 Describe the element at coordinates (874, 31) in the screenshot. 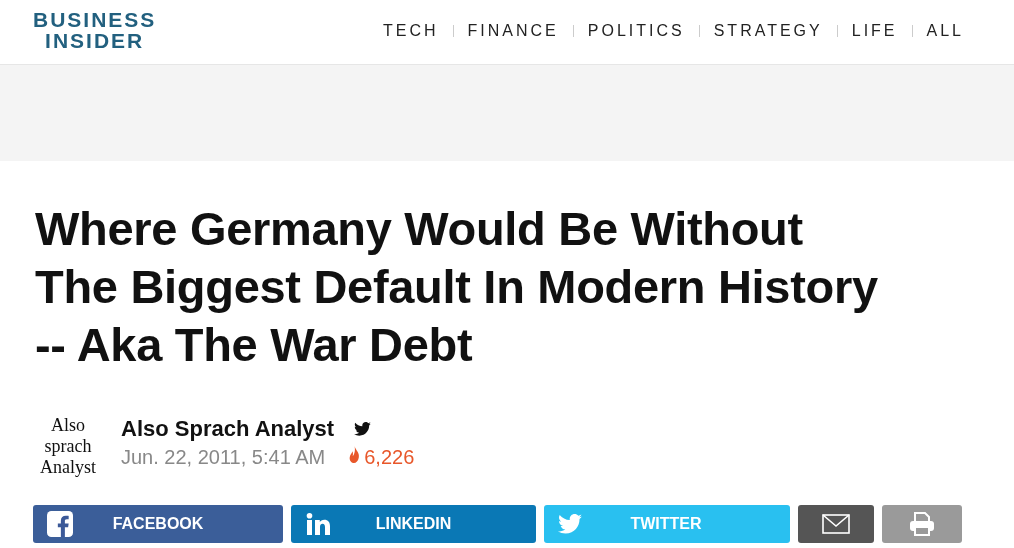

I see `nav-link: LIFE` at that location.